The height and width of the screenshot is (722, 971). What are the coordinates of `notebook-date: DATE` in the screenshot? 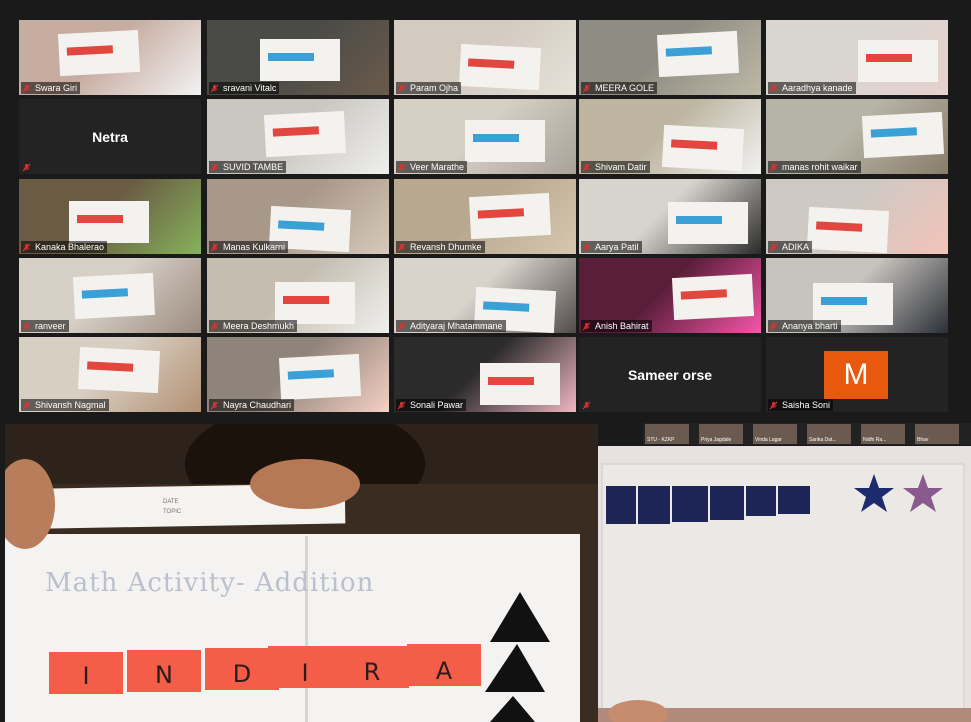 It's located at (171, 502).